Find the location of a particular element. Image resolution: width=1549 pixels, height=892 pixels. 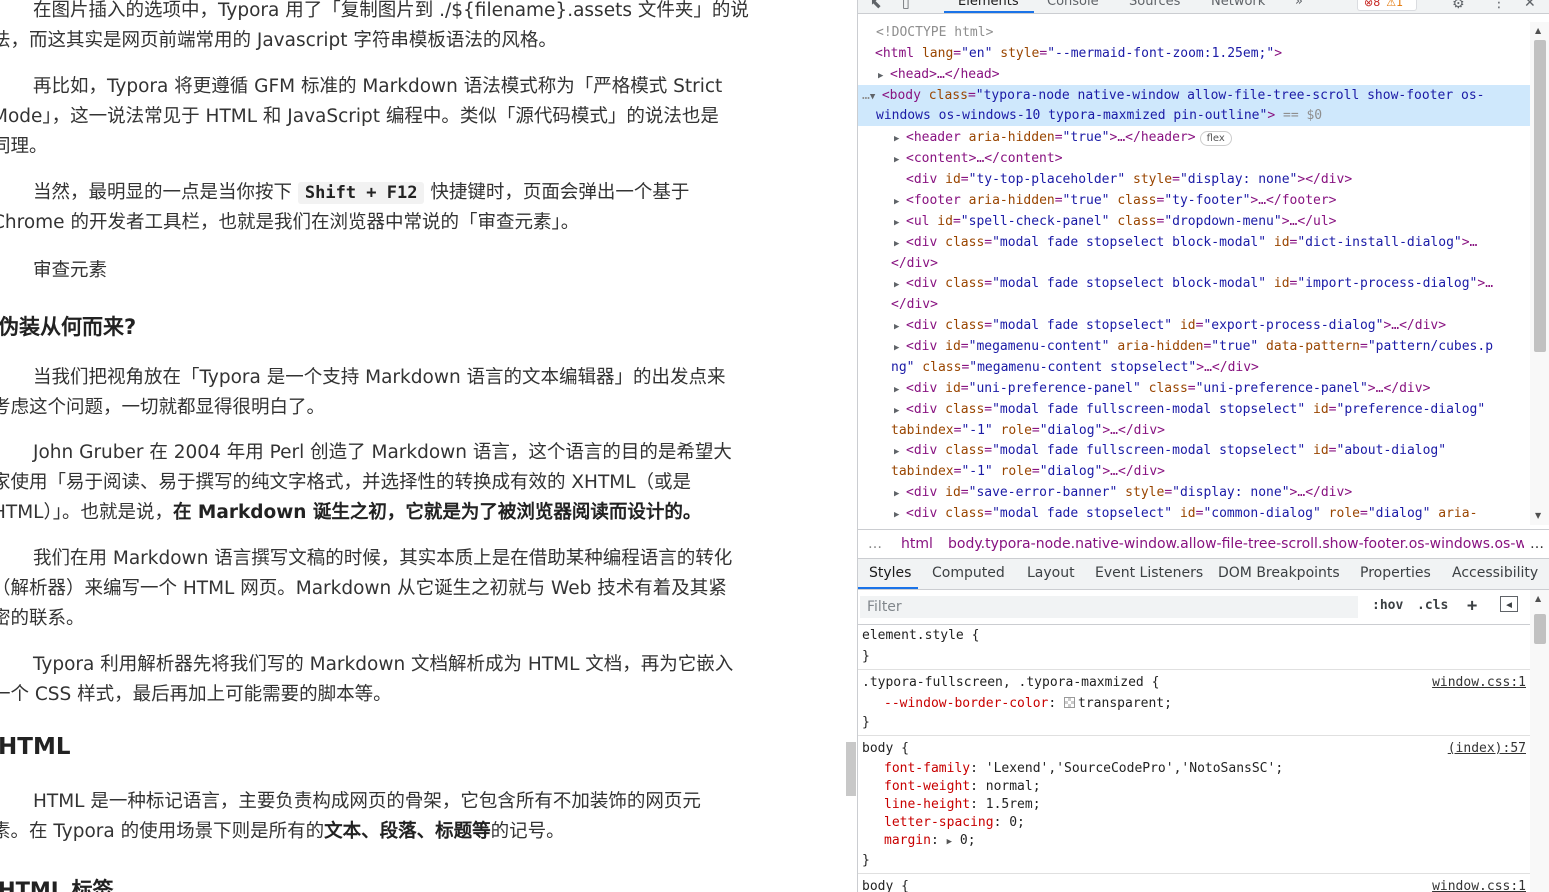

tab-console: Console is located at coordinates (1073, 4).